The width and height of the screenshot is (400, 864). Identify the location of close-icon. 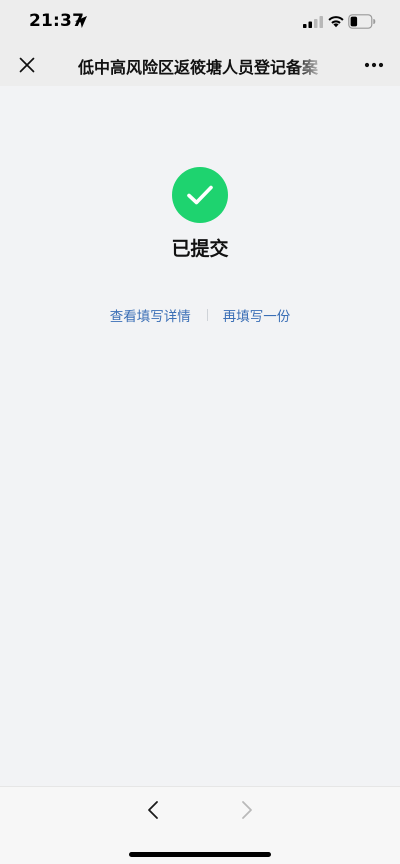
(27, 65).